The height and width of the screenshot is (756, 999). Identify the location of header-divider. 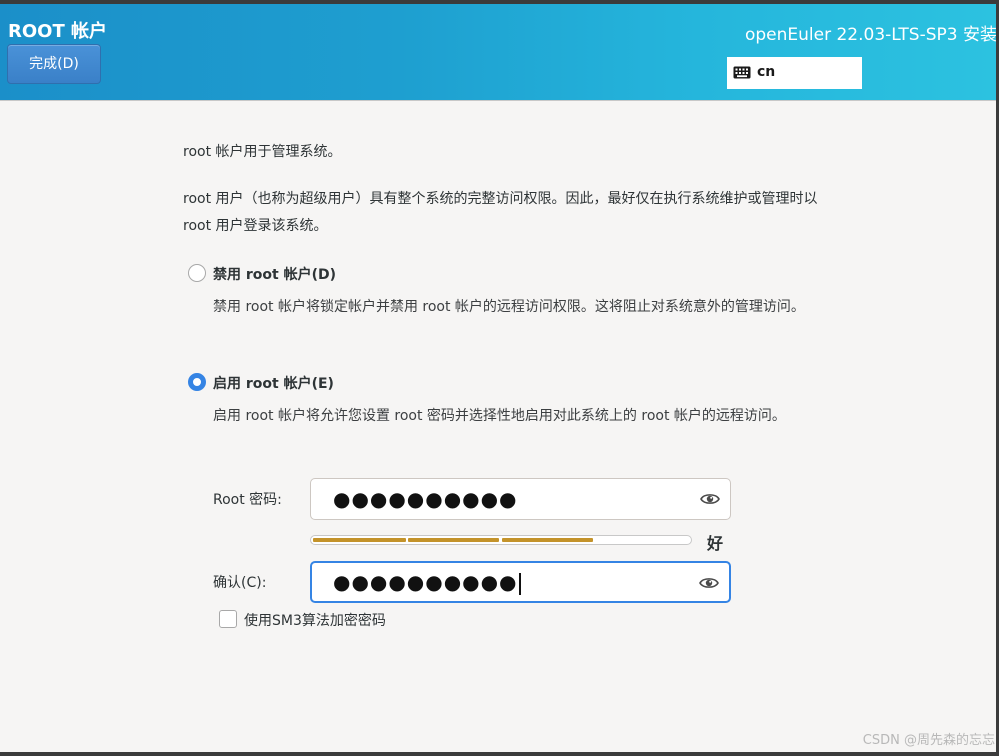
(499, 100).